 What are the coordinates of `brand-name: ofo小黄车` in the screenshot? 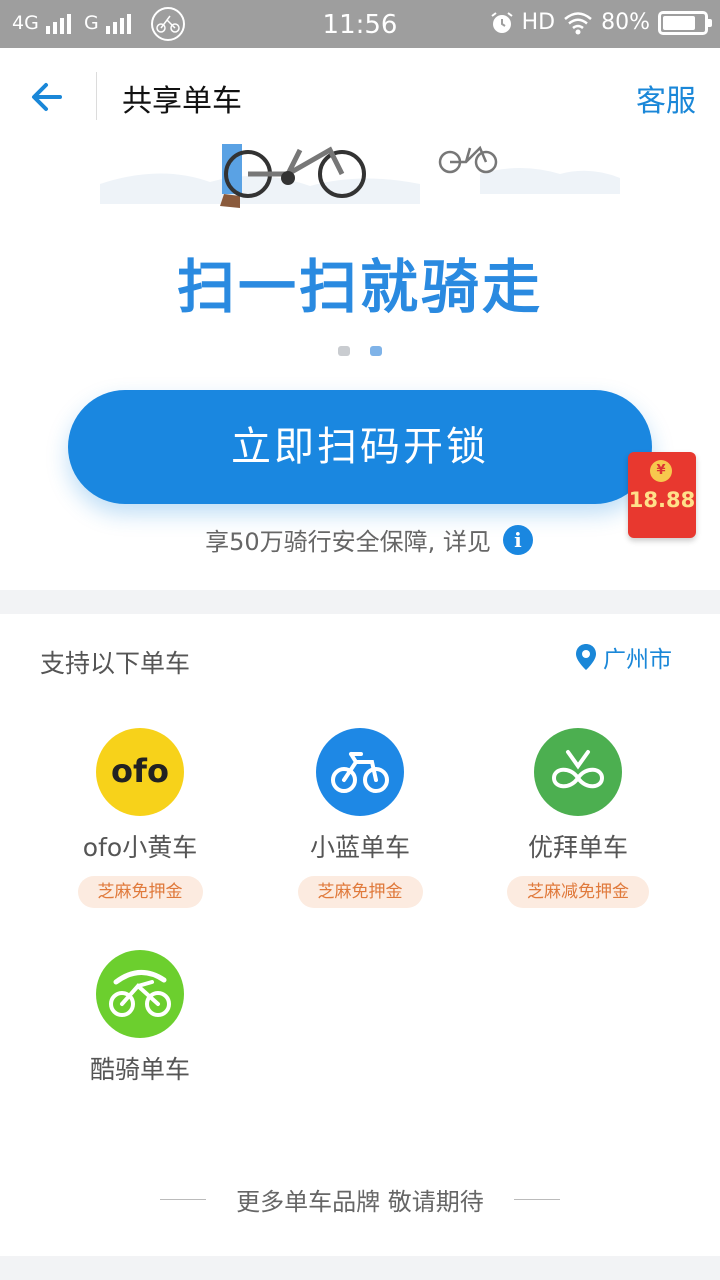 It's located at (140, 847).